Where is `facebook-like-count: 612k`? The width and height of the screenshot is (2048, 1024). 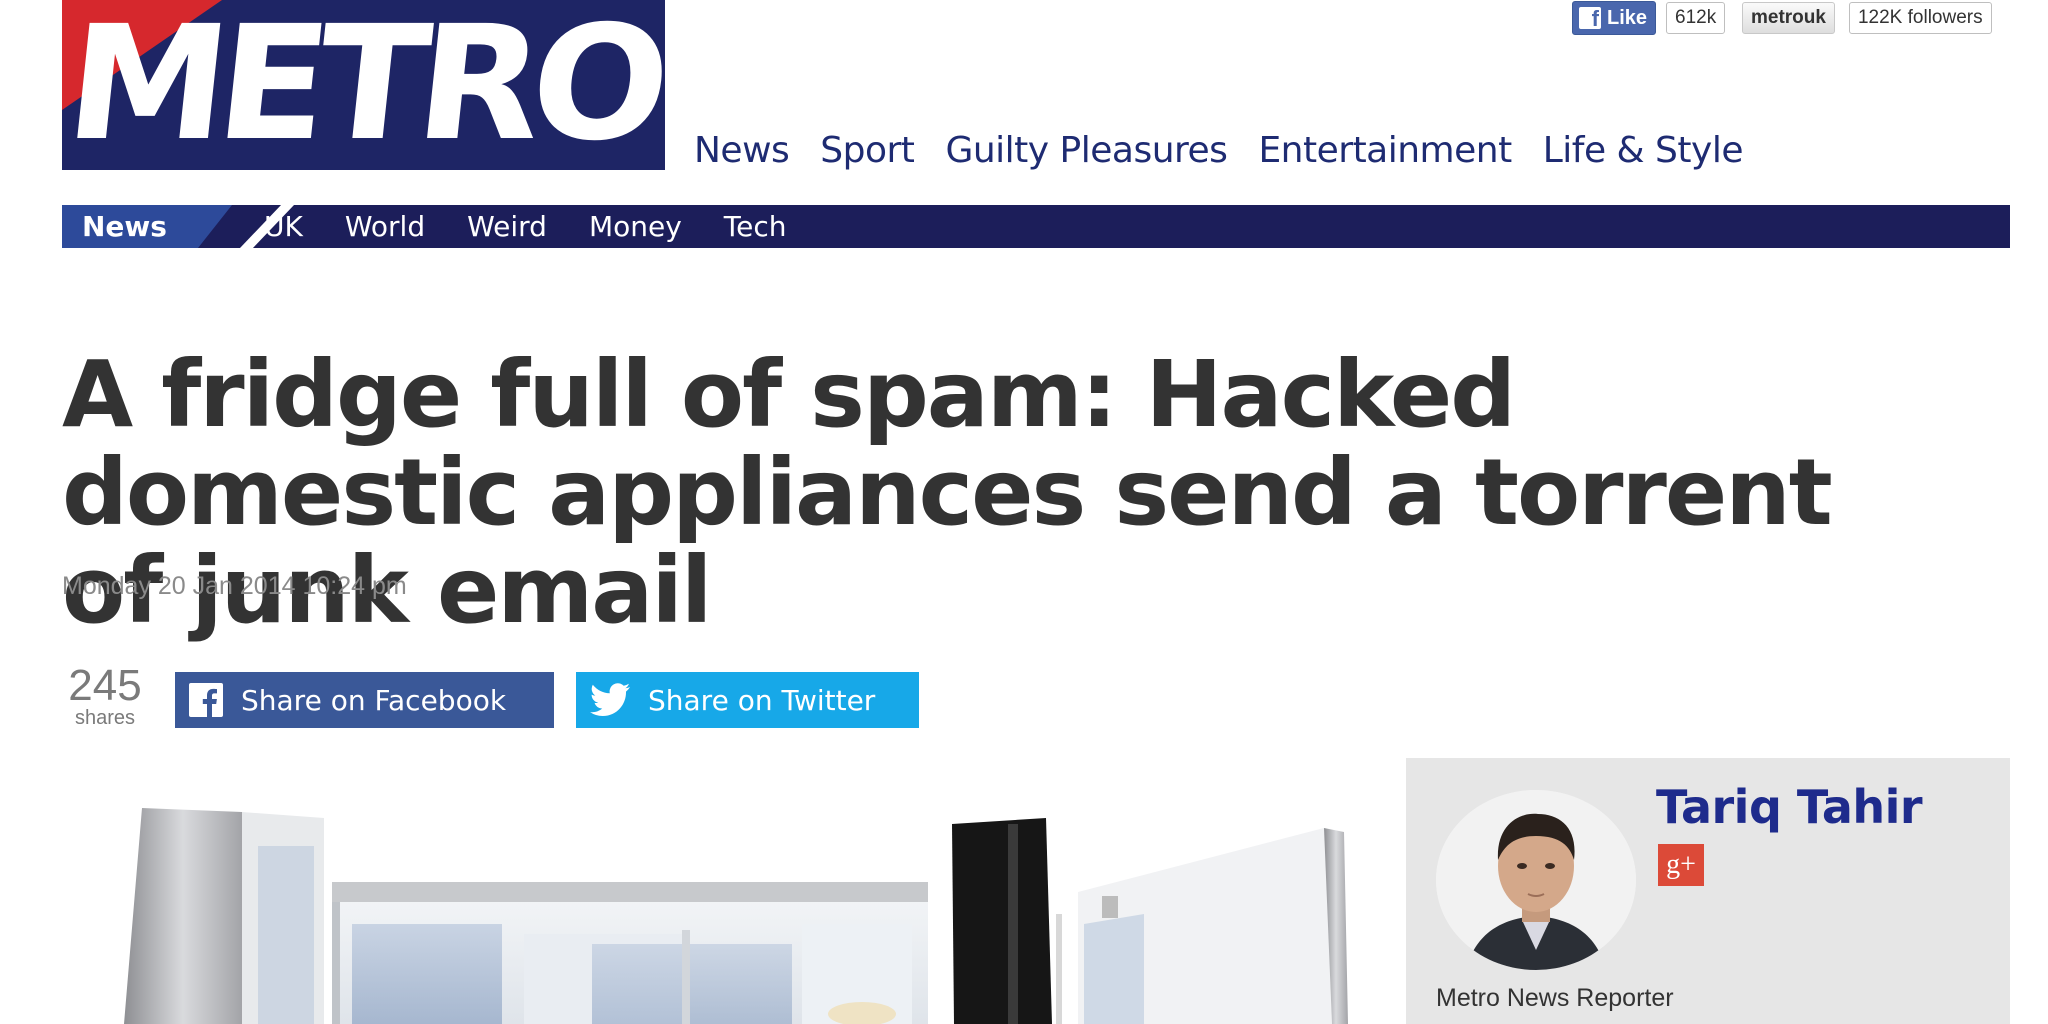 facebook-like-count: 612k is located at coordinates (1696, 18).